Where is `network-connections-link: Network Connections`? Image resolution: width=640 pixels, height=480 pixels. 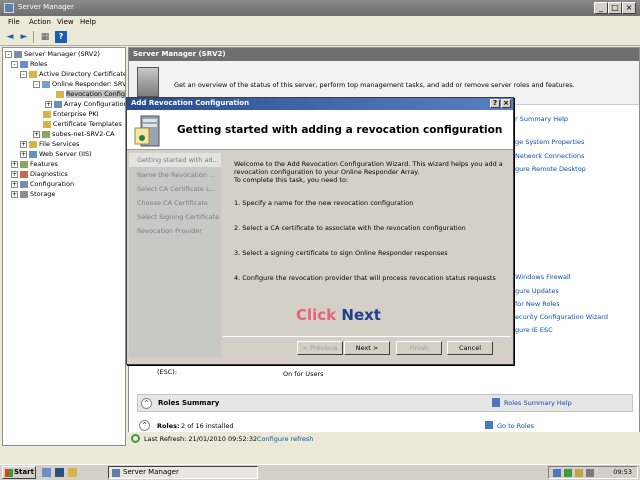
network-connections-link: Network Connections is located at coordinates (549, 156).